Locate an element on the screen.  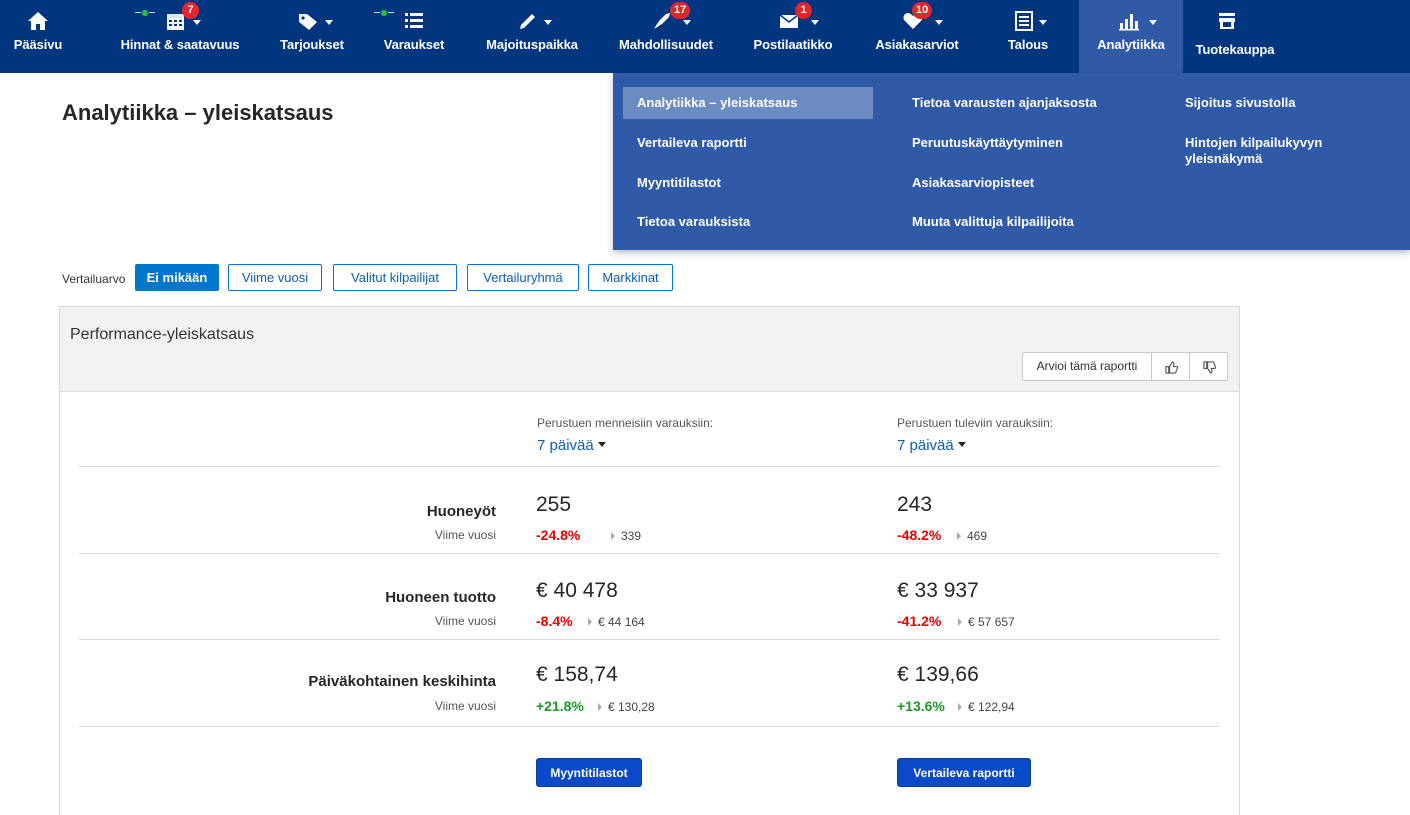
menu-item-sales-statistics: Myyntitilastot is located at coordinates (752, 183).